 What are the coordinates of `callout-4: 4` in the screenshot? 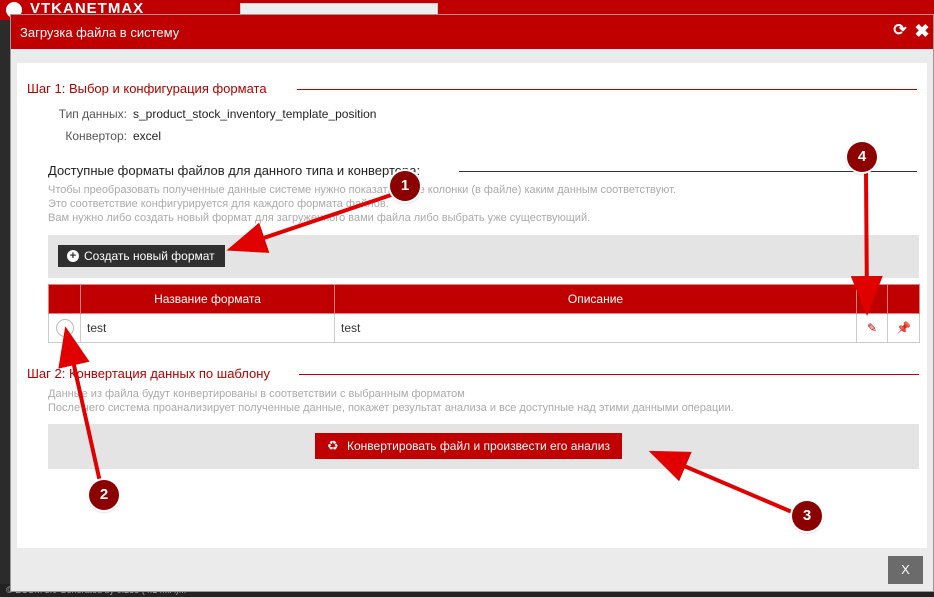 It's located at (862, 157).